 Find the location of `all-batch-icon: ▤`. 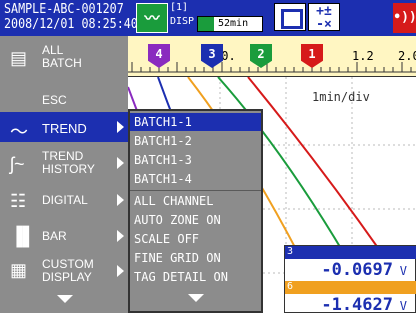

all-batch-icon: ▤ is located at coordinates (19, 58).